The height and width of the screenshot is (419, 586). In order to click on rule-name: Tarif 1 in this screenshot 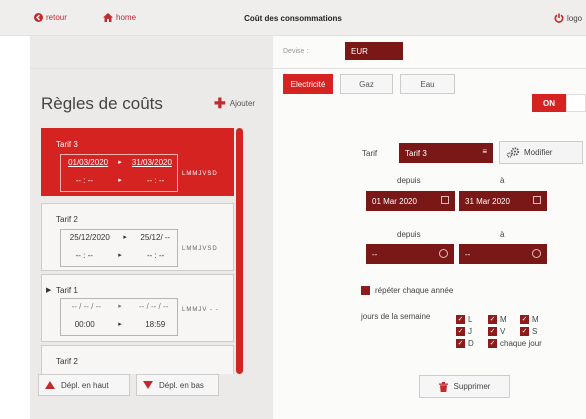, I will do `click(67, 290)`.